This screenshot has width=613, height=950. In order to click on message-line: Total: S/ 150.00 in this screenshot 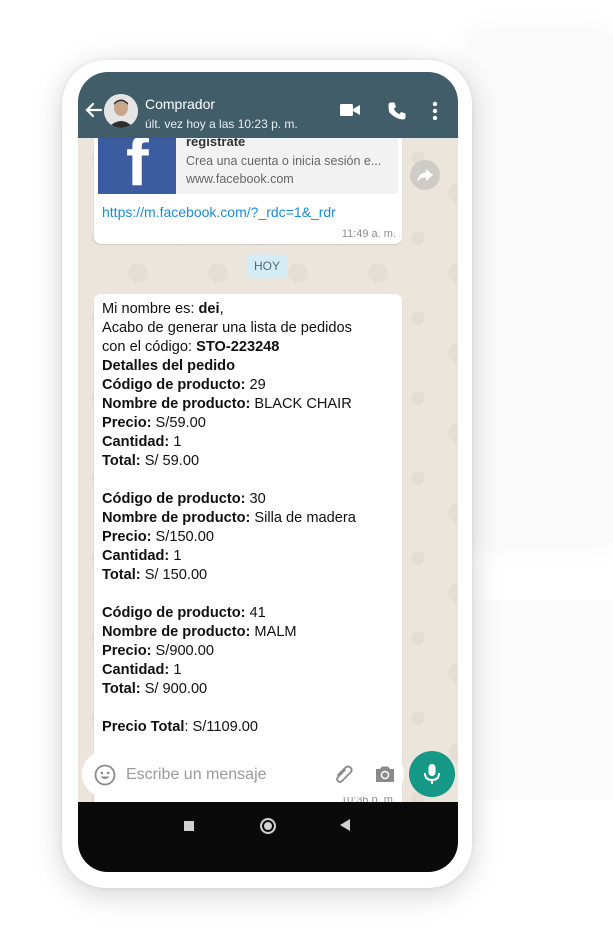, I will do `click(248, 575)`.